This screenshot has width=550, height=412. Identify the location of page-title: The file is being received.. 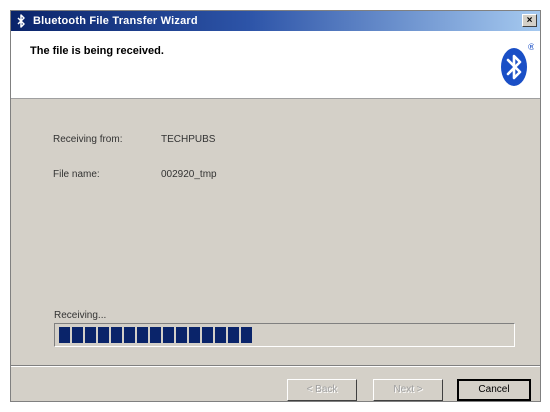
(97, 51).